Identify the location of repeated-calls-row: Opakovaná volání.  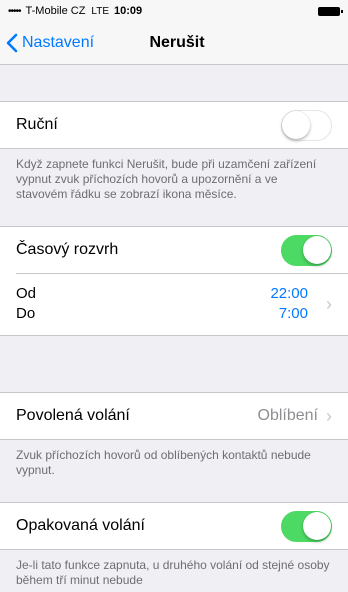
(174, 526).